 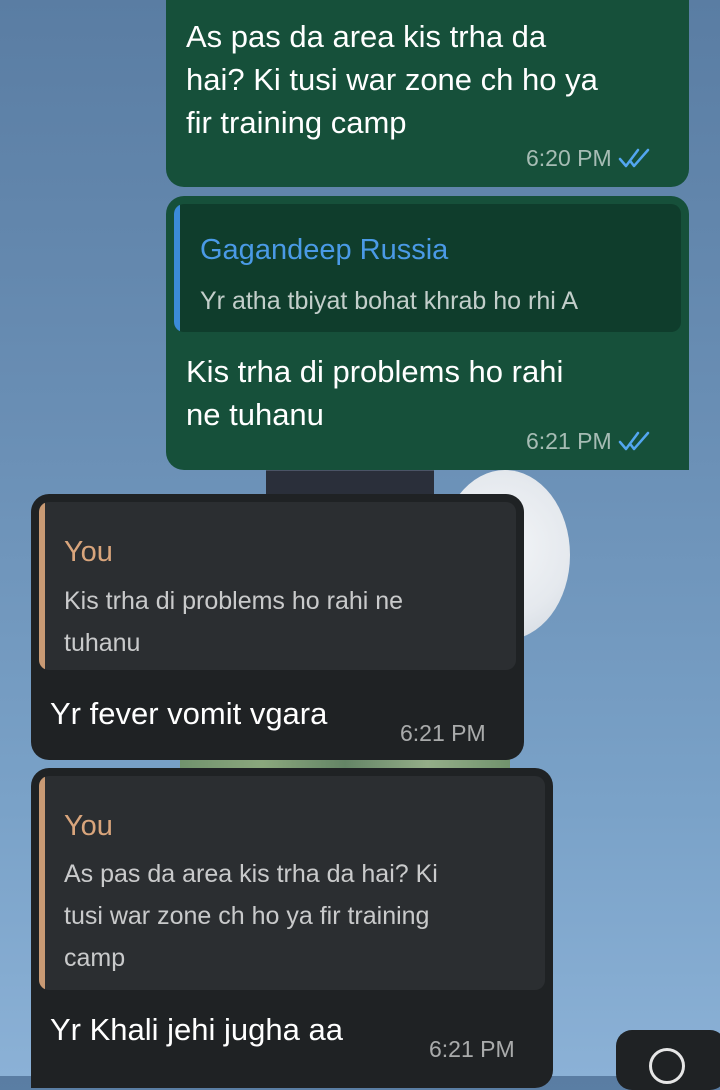 What do you see at coordinates (589, 160) in the screenshot?
I see `message-timestamp: 6:20 PM` at bounding box center [589, 160].